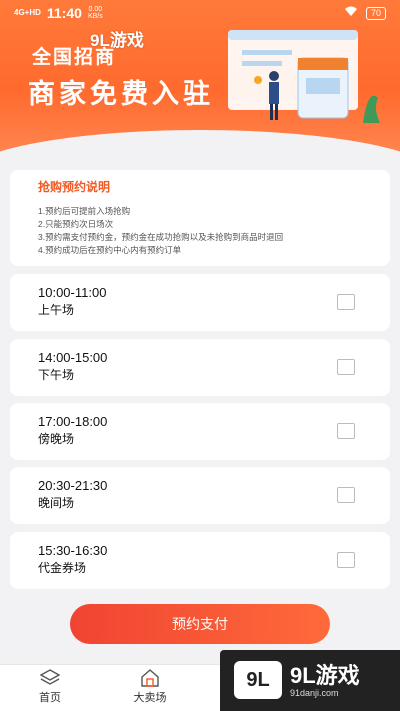  Describe the element at coordinates (56, 310) in the screenshot. I see `slot-name: 上午场` at that location.